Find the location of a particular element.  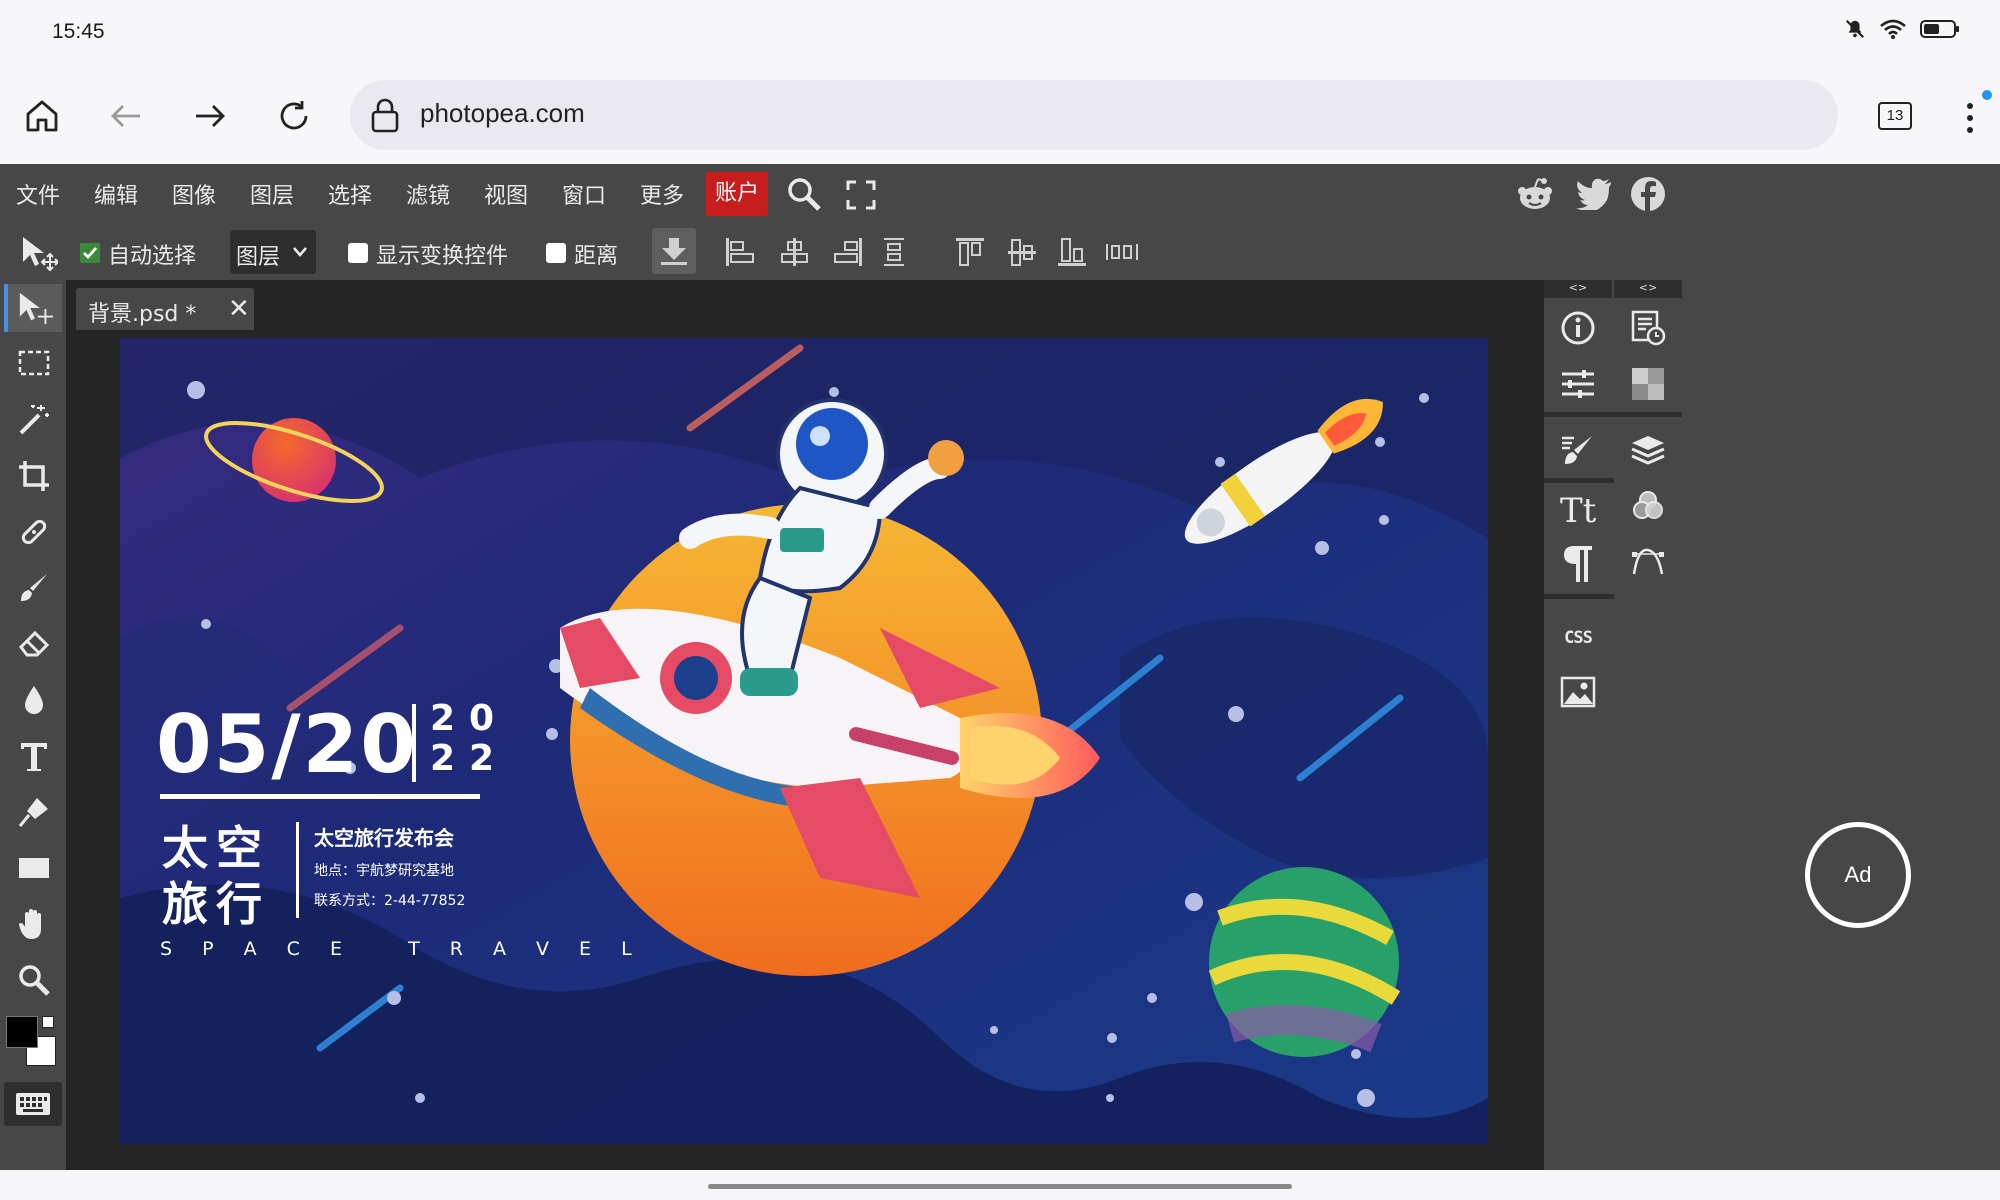

tool-shape is located at coordinates (34, 868).